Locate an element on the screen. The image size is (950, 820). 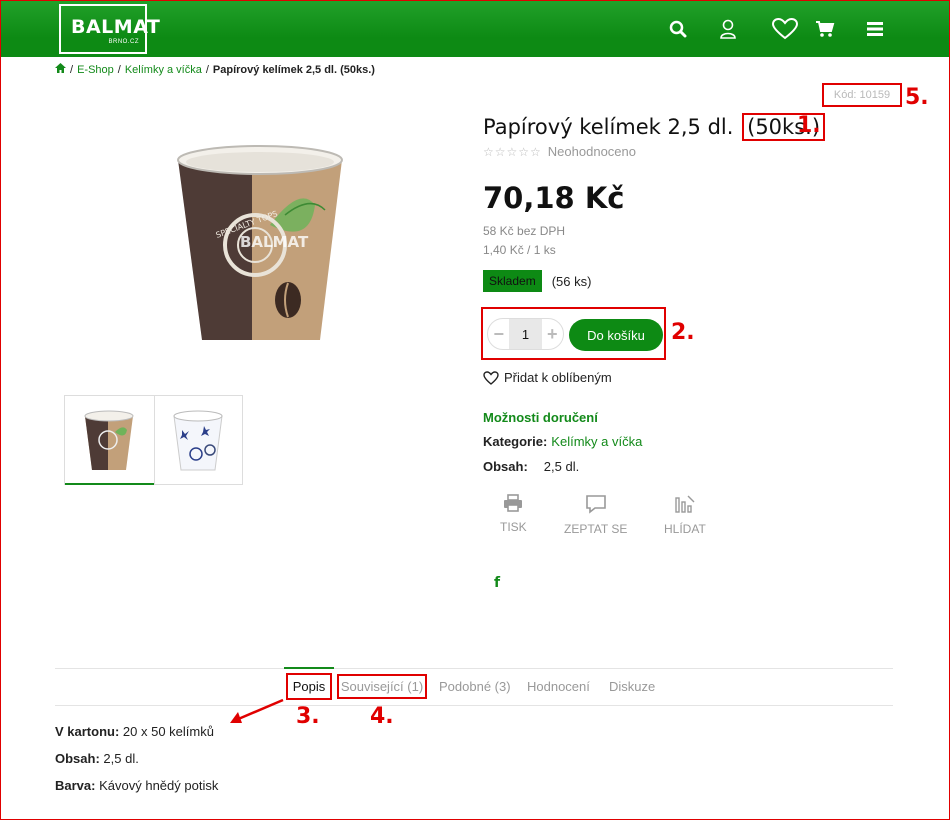
menu-icon is located at coordinates (875, 29).